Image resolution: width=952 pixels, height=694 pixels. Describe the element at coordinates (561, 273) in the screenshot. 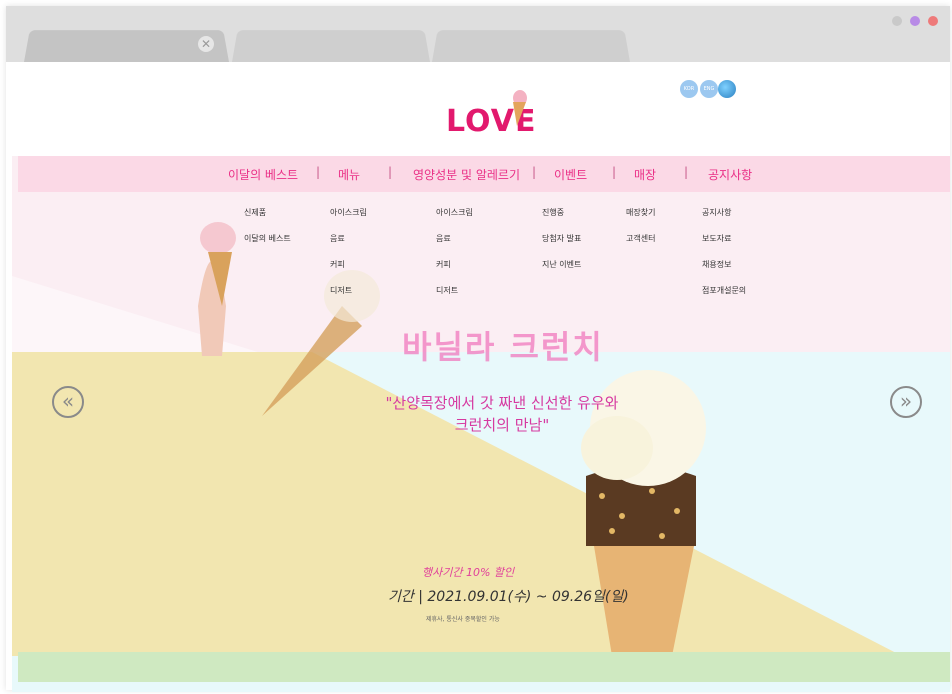

I see `submenu-item: 지난 이벤트` at that location.